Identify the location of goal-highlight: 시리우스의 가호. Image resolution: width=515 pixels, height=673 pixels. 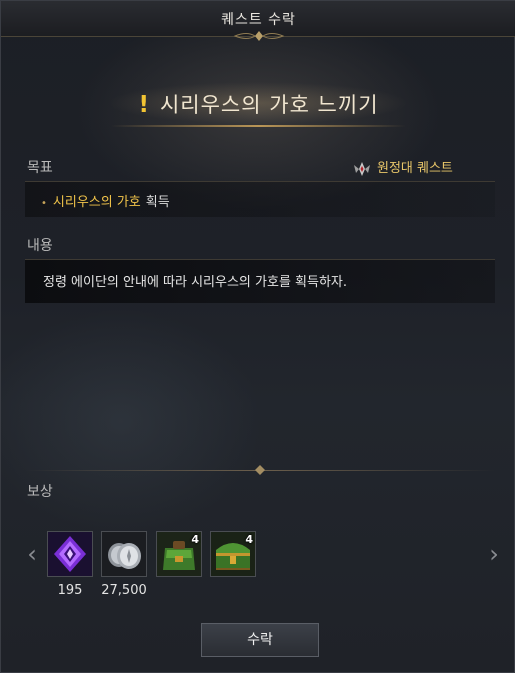
(96, 202).